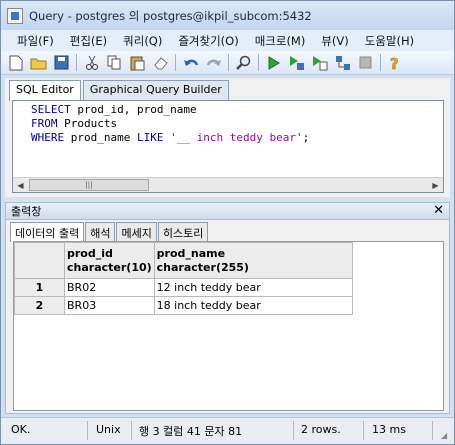 The width and height of the screenshot is (455, 445). I want to click on column-header-prod-id: prod_id character(10), so click(109, 260).